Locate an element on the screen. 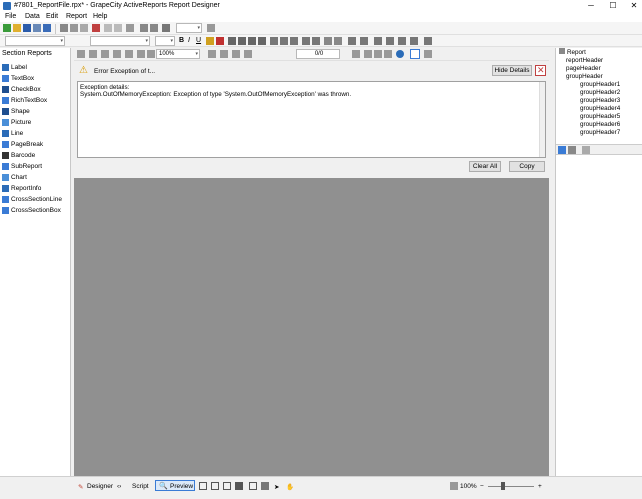 The height and width of the screenshot is (499, 642). tree-item: groupHeader5 is located at coordinates (600, 116).